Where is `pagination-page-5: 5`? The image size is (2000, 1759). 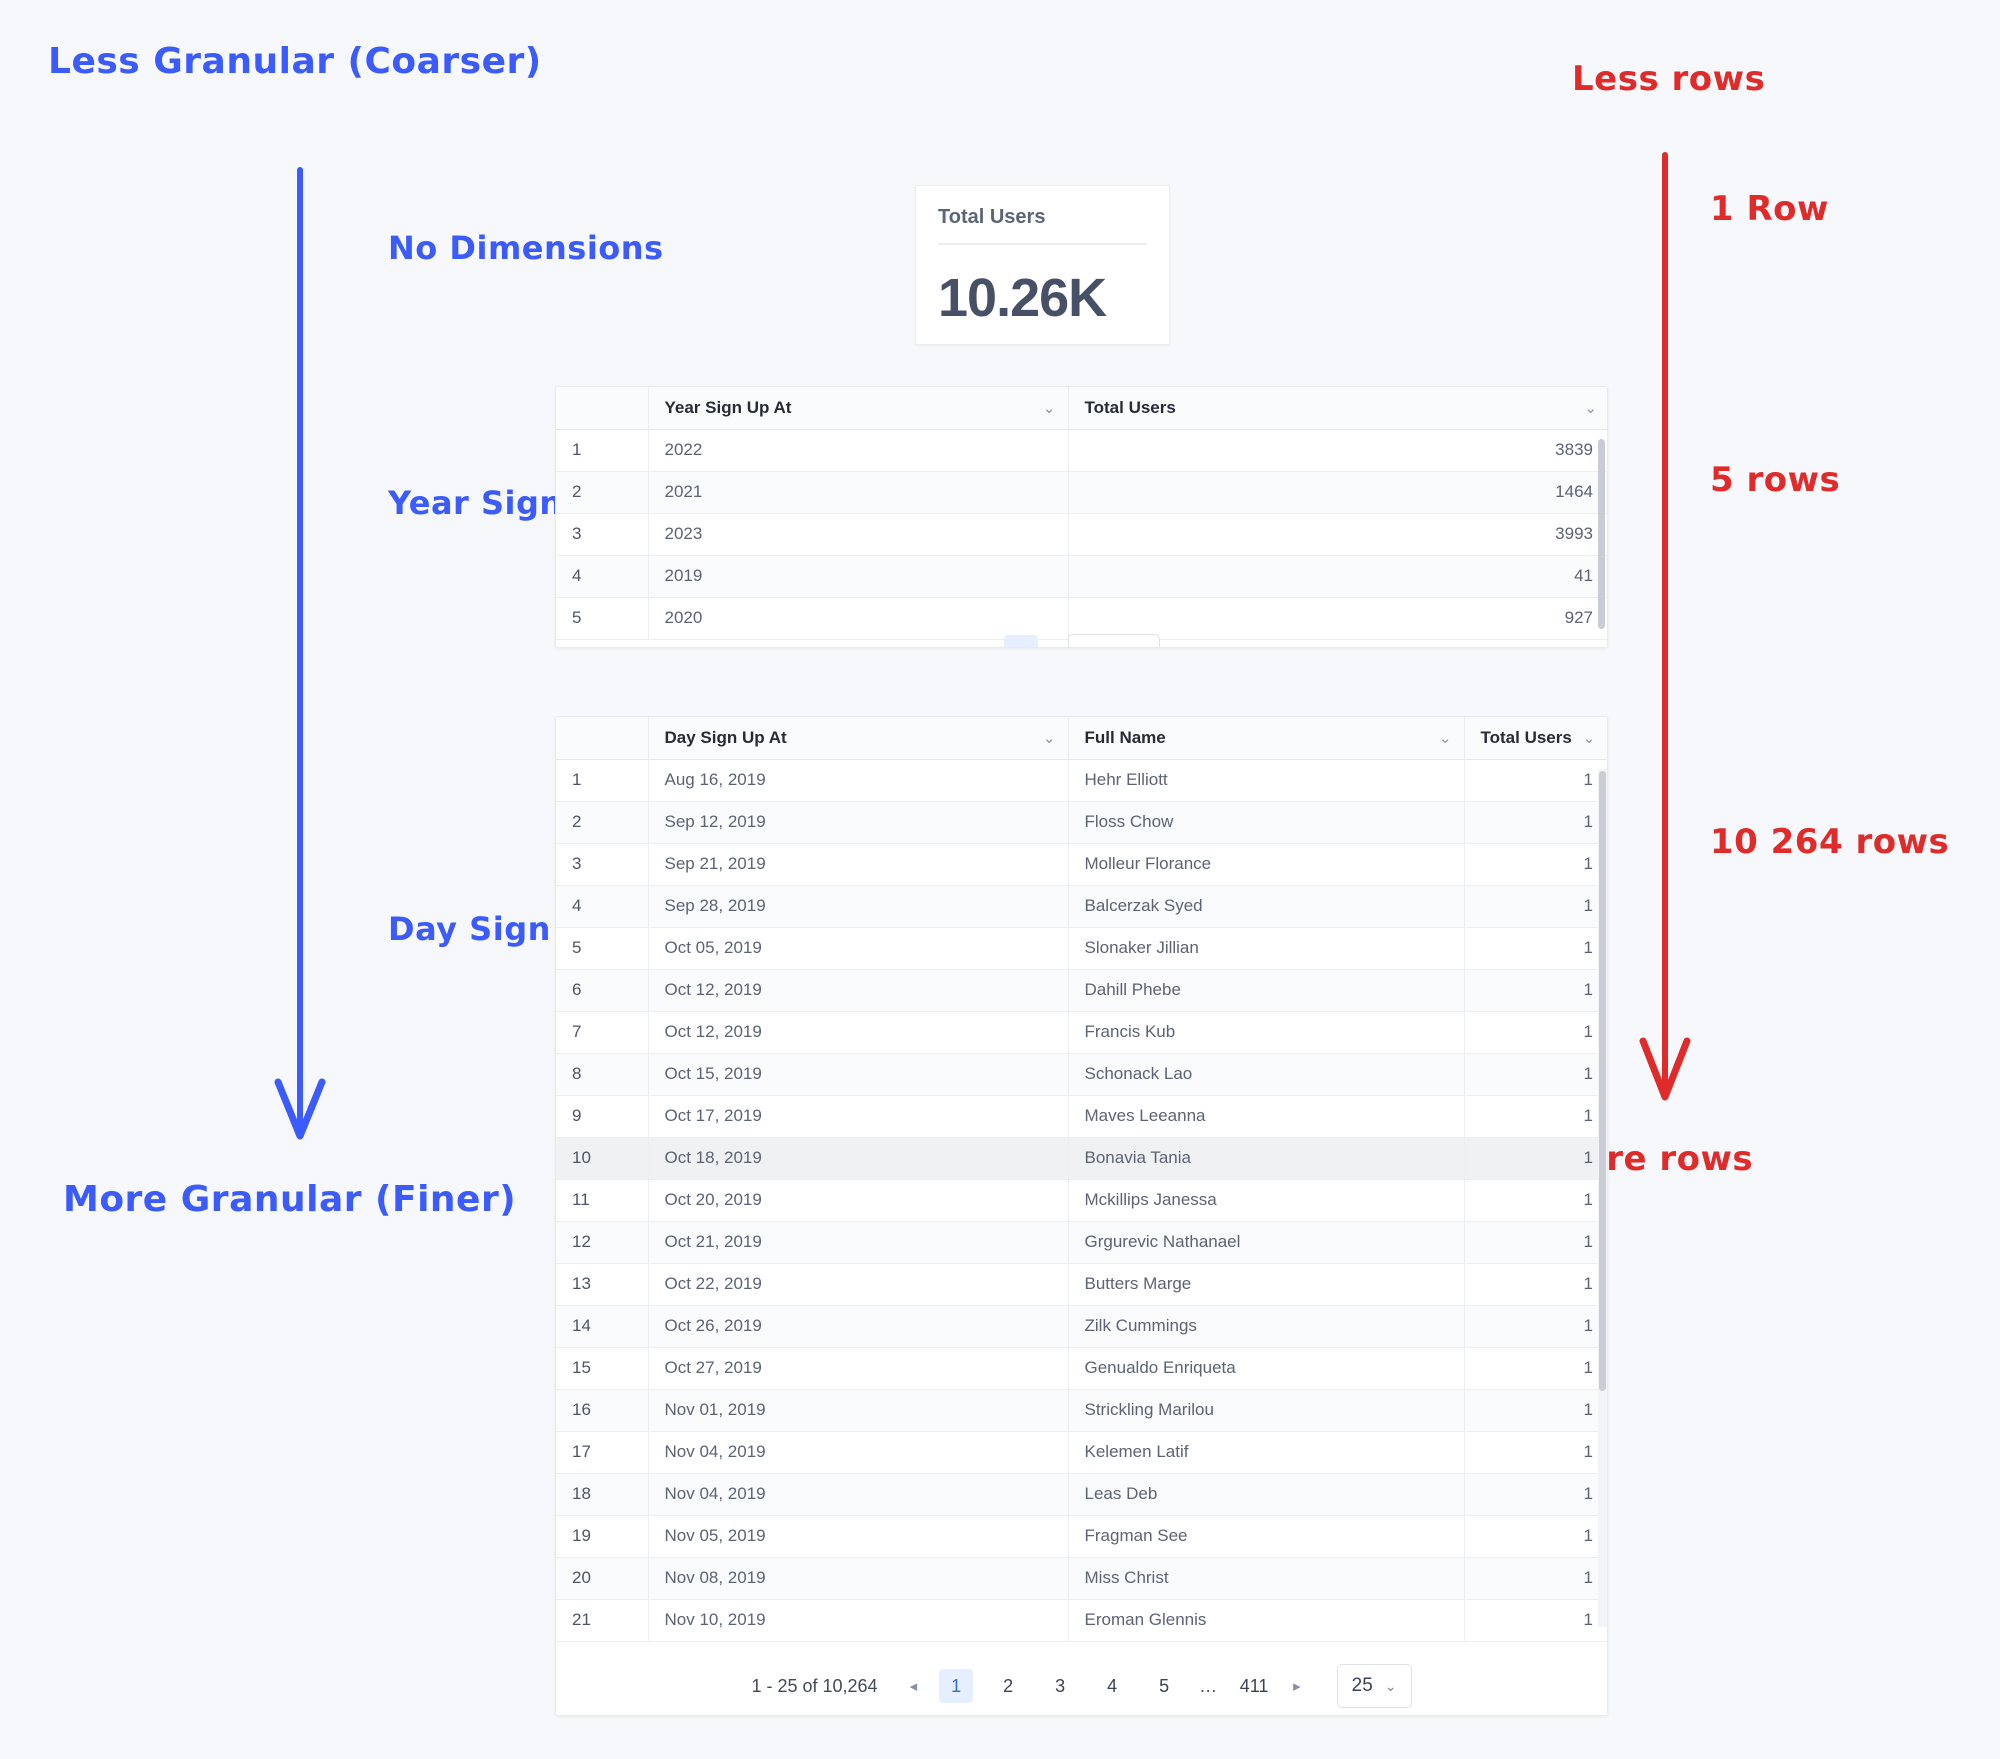
pagination-page-5: 5 is located at coordinates (1164, 1686).